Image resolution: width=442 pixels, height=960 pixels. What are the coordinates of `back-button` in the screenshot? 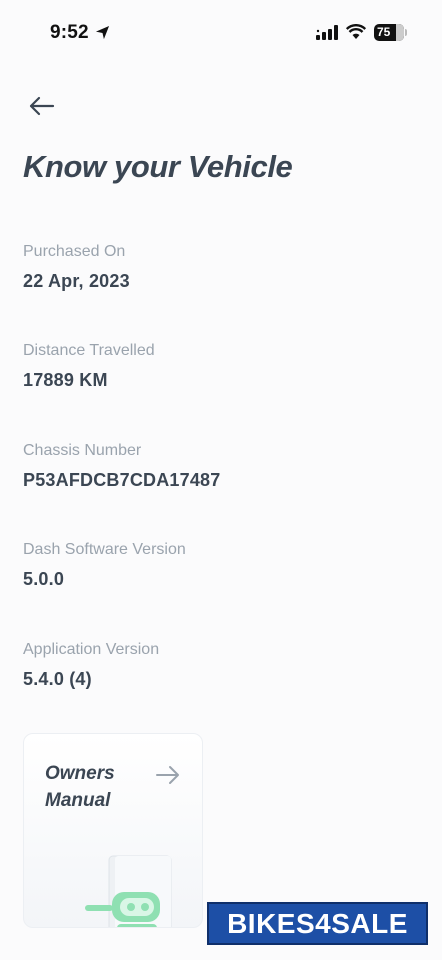 It's located at (42, 106).